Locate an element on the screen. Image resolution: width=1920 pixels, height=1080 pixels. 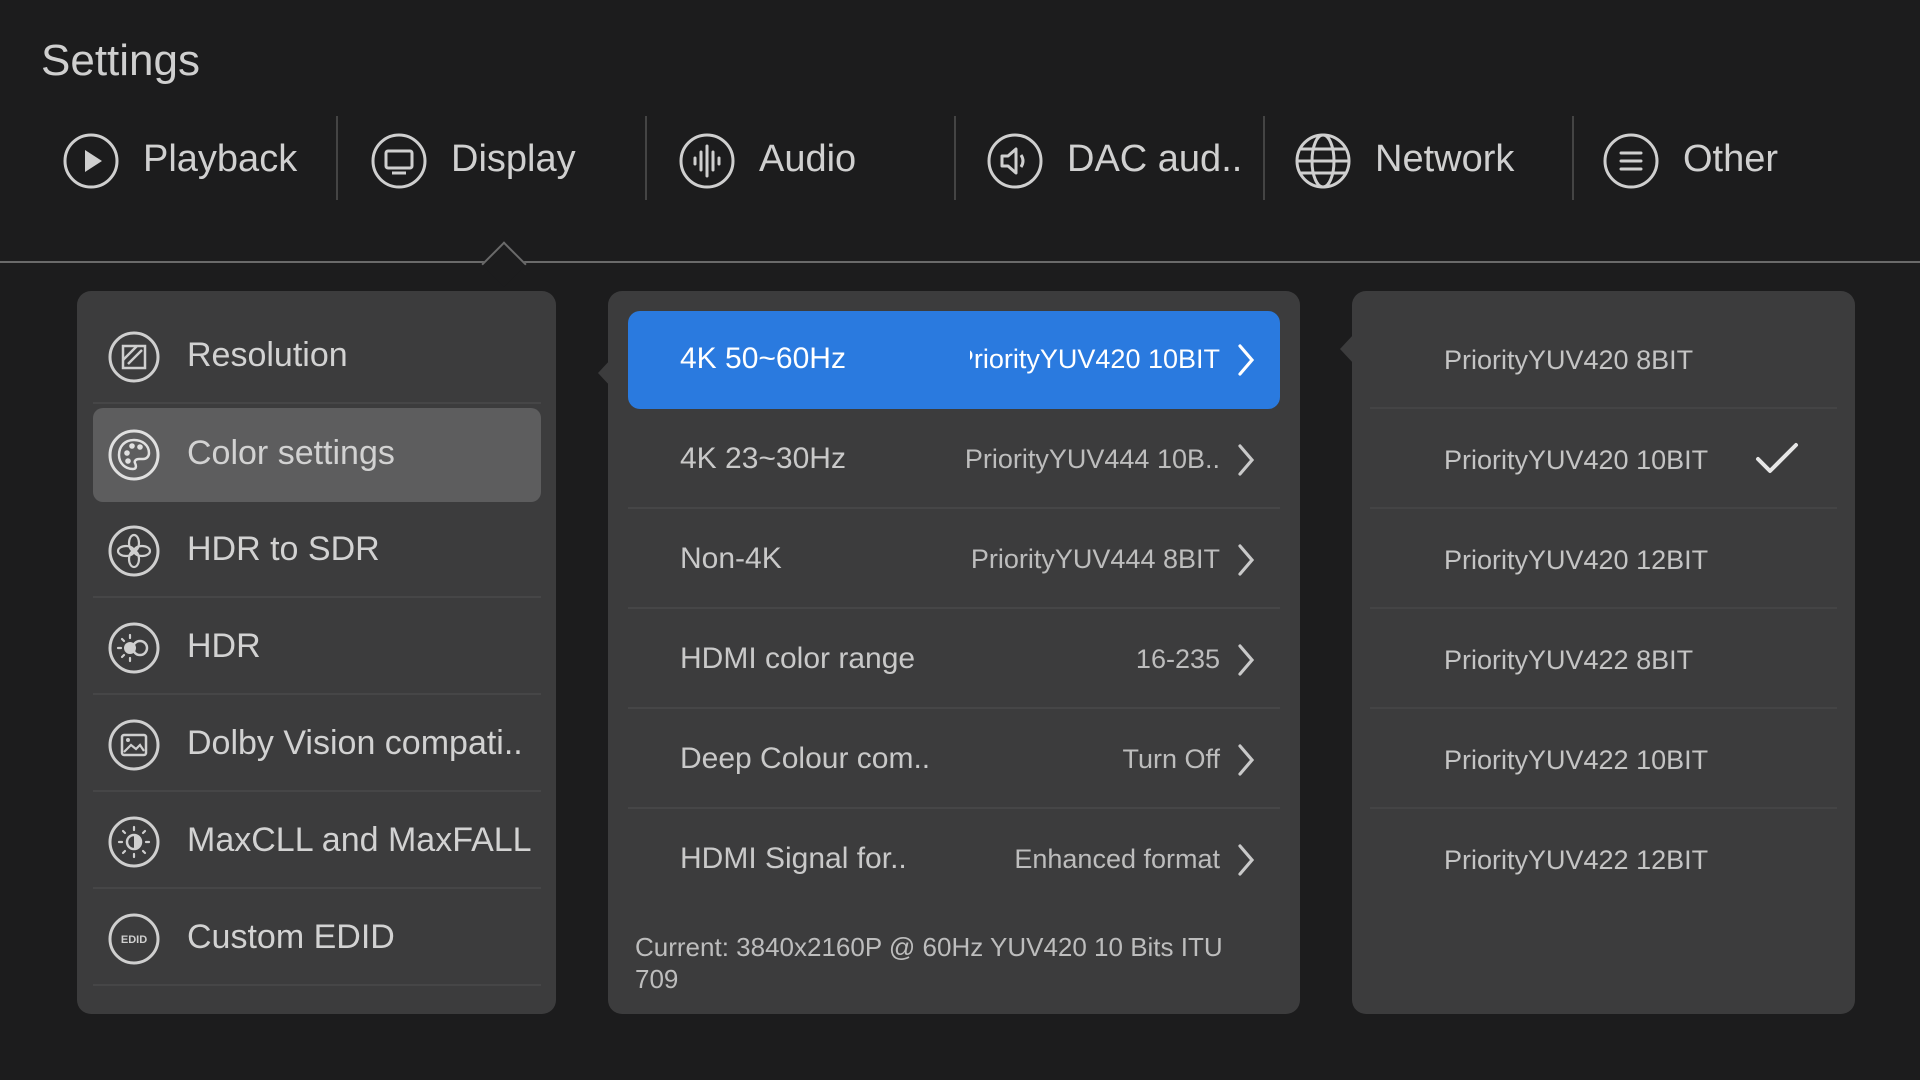
option-value: PriorityYUV420 10BIT is located at coordinates (1095, 359).